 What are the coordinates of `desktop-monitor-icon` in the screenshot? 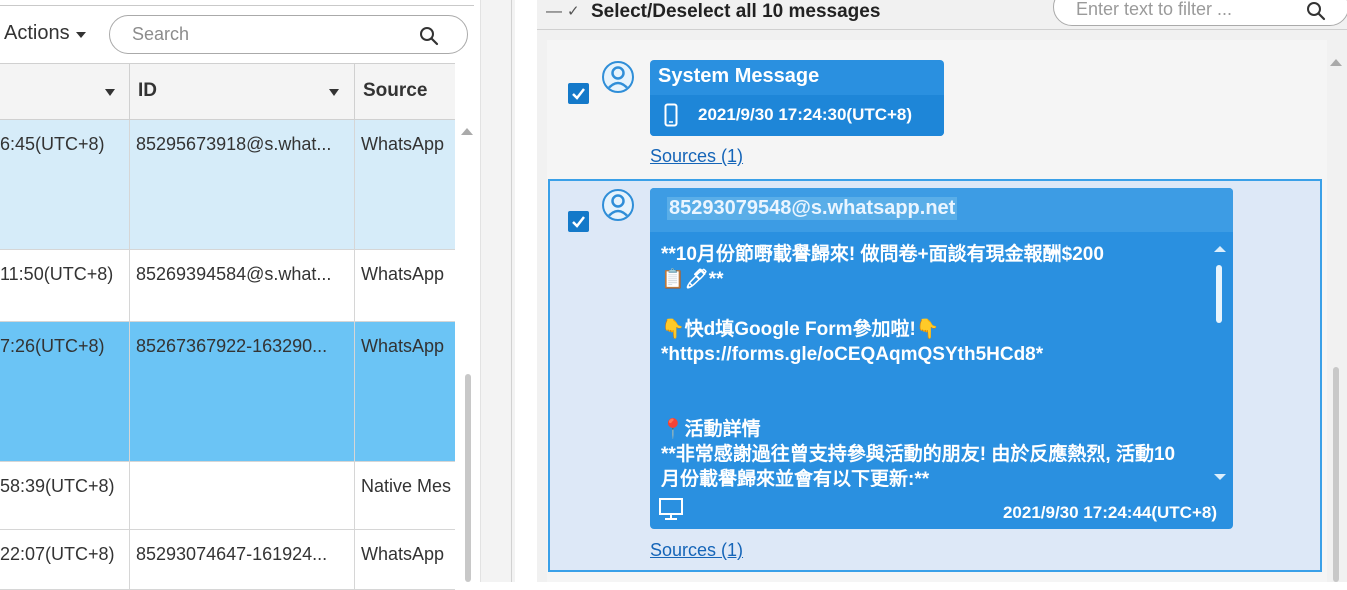 It's located at (671, 509).